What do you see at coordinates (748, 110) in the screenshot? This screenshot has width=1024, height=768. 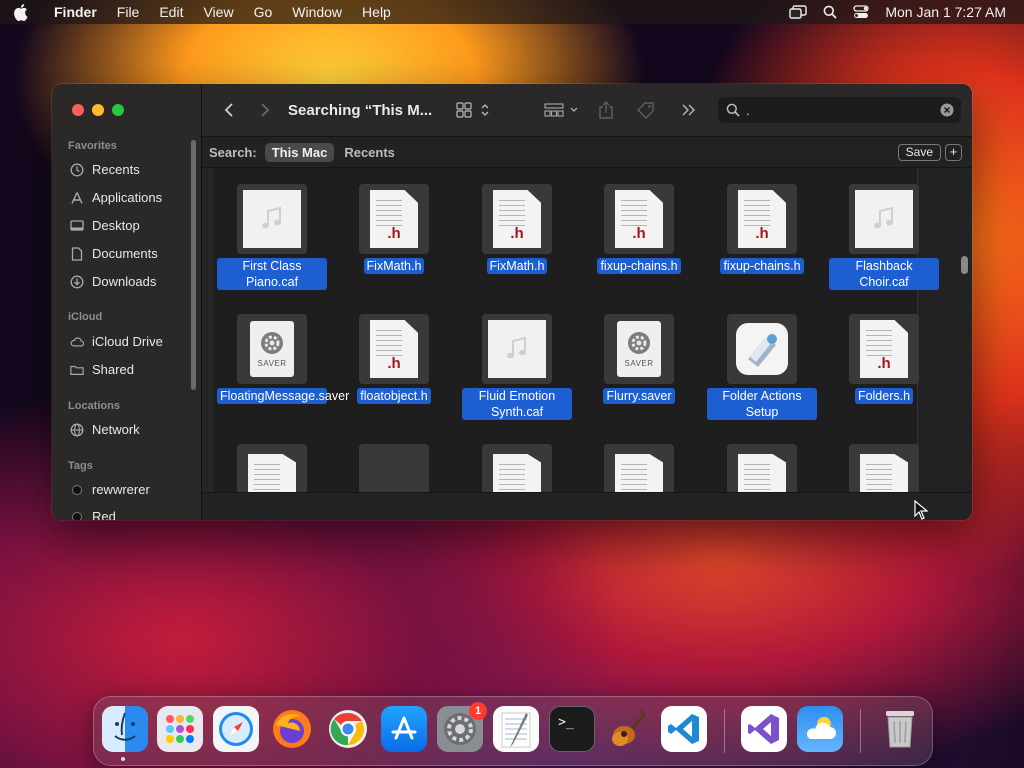 I see `search-query: .` at bounding box center [748, 110].